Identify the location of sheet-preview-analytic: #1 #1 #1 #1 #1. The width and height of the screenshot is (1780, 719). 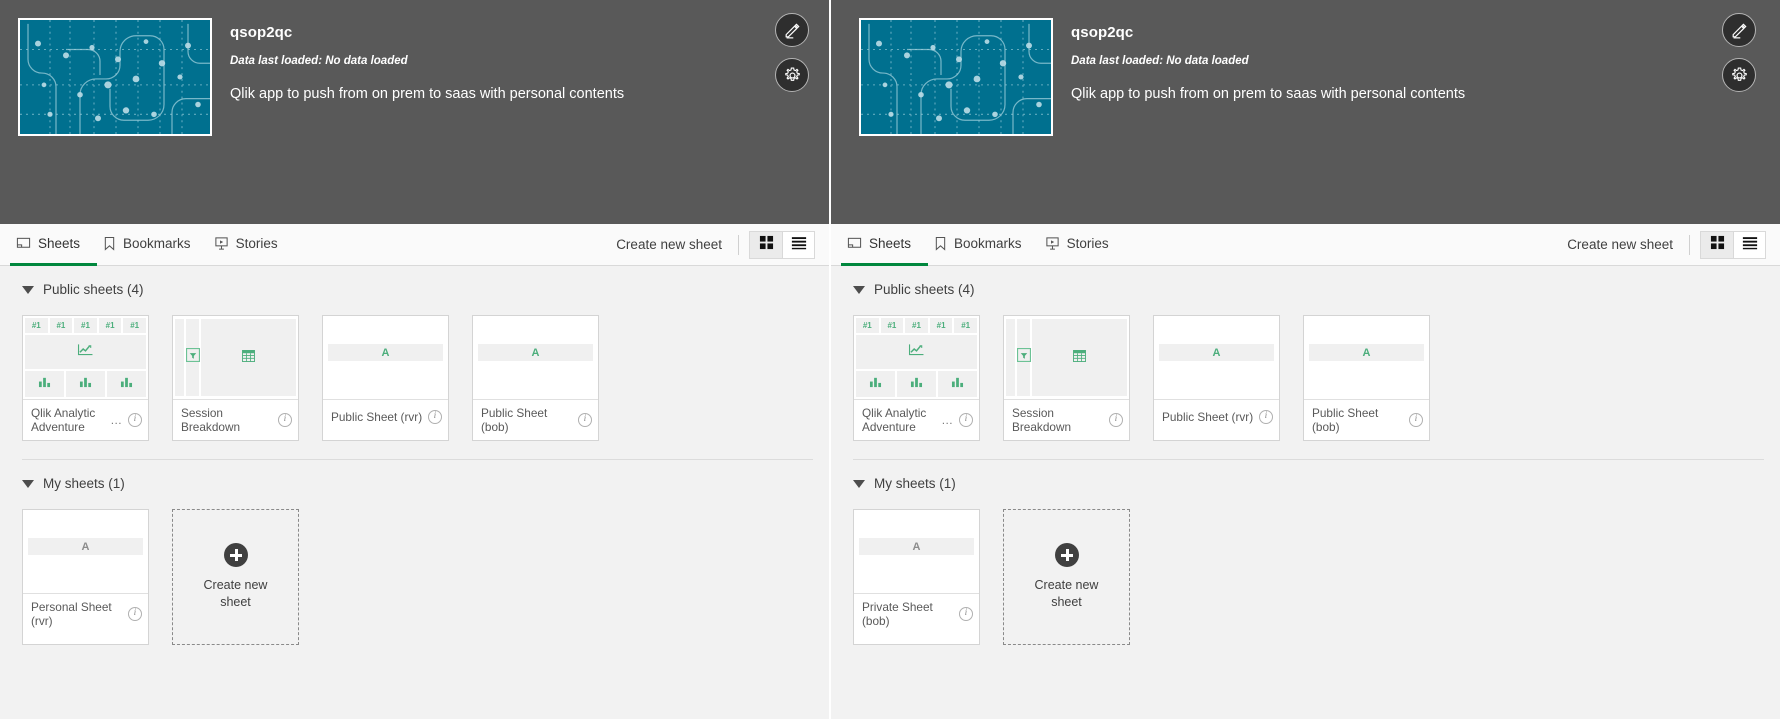
(916, 357).